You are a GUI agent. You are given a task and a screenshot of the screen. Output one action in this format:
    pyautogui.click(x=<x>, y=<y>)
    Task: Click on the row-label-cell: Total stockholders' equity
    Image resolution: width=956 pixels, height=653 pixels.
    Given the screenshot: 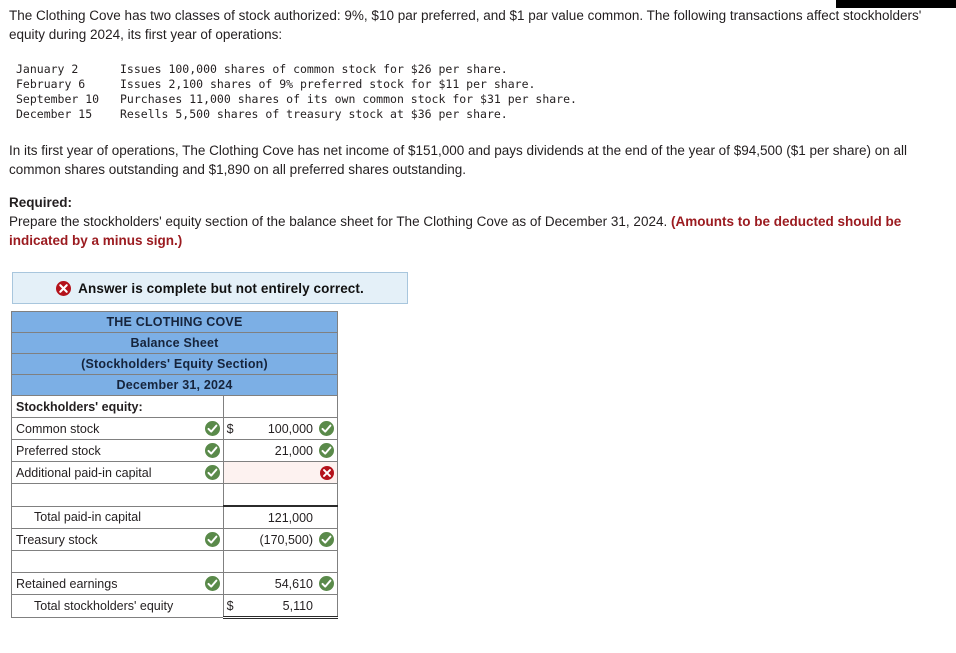 What is the action you would take?
    pyautogui.click(x=117, y=606)
    